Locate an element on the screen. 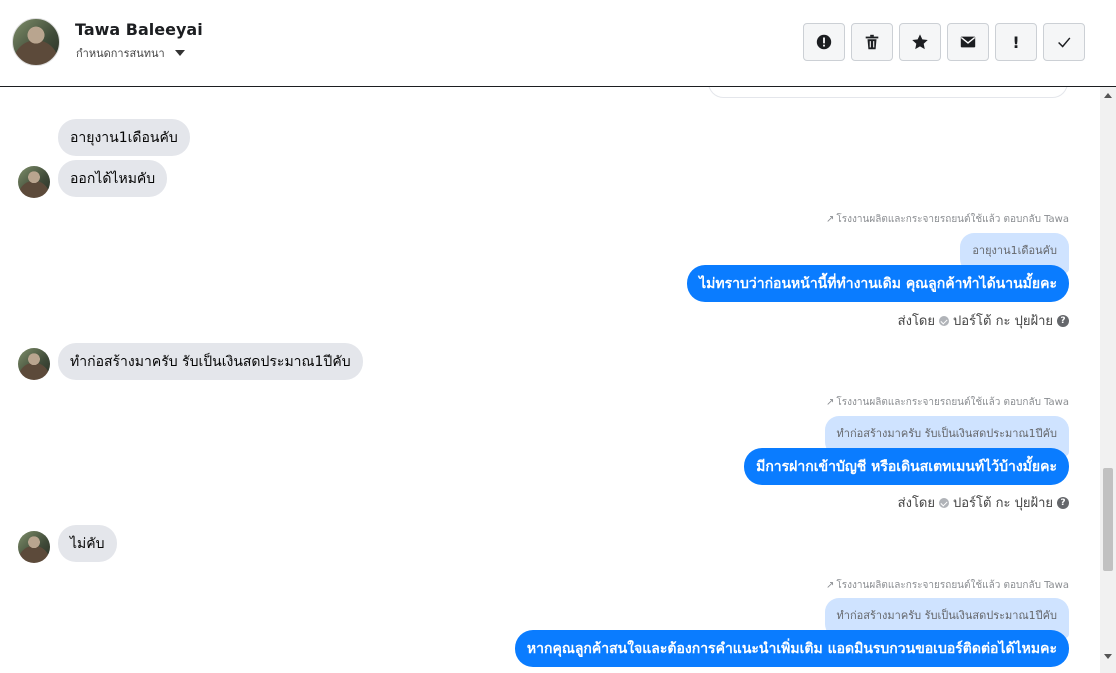  incoming-message: ออกได้ไหมคับ is located at coordinates (113, 178).